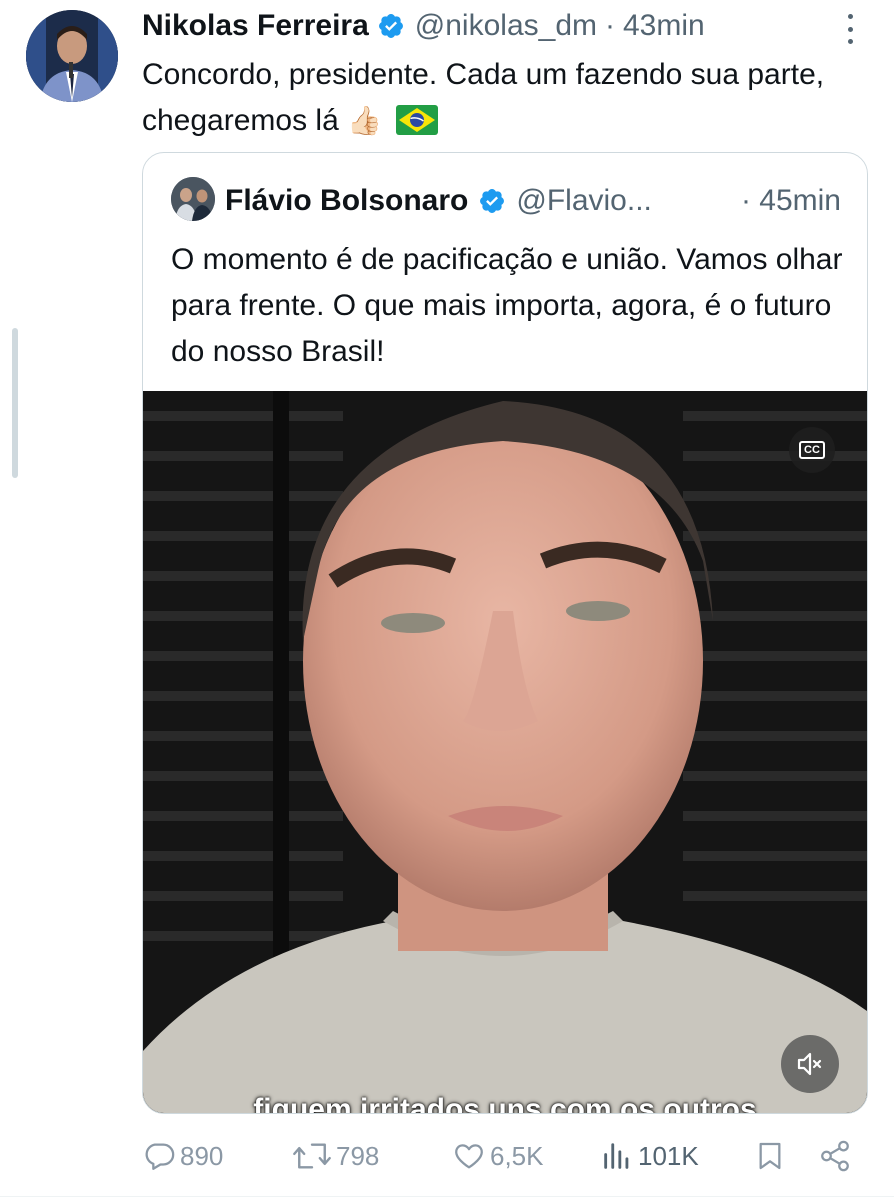  I want to click on tweet-actions-bar: 890 798 6,5K 101K, so click(497, 1156).